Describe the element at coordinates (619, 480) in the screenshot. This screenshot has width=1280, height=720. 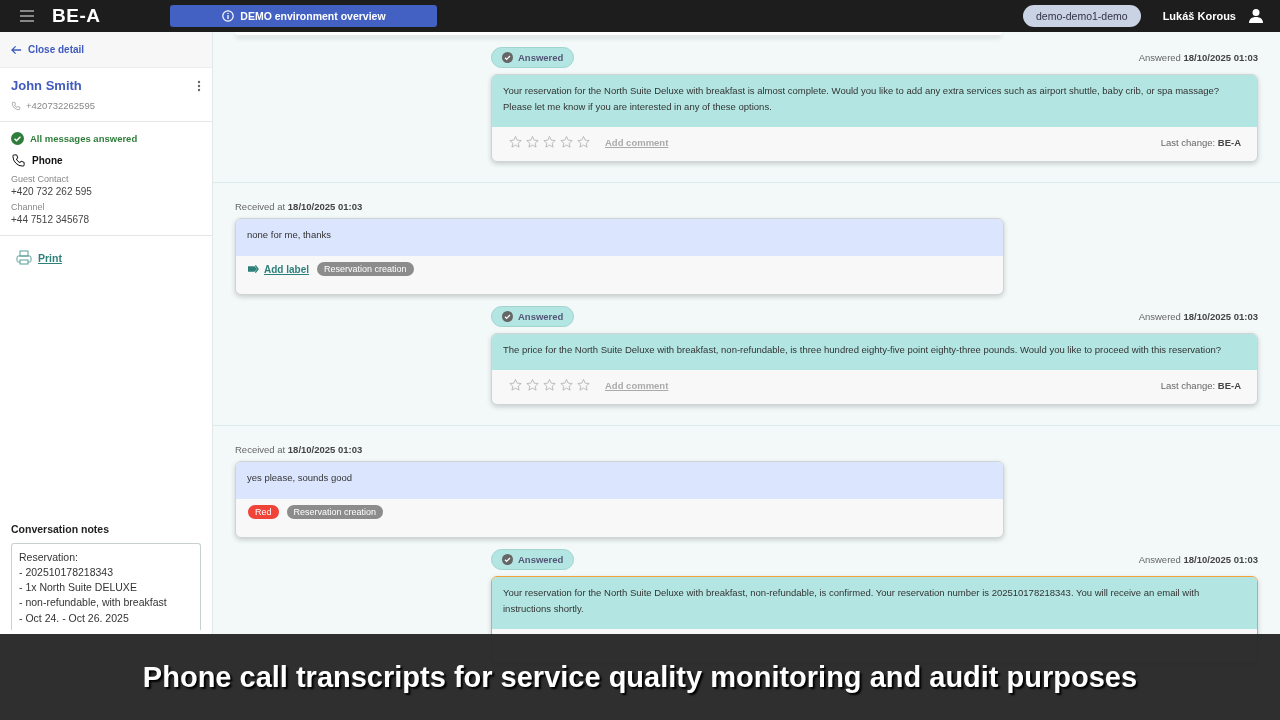
I see `message-text: yes please, sounds good` at that location.